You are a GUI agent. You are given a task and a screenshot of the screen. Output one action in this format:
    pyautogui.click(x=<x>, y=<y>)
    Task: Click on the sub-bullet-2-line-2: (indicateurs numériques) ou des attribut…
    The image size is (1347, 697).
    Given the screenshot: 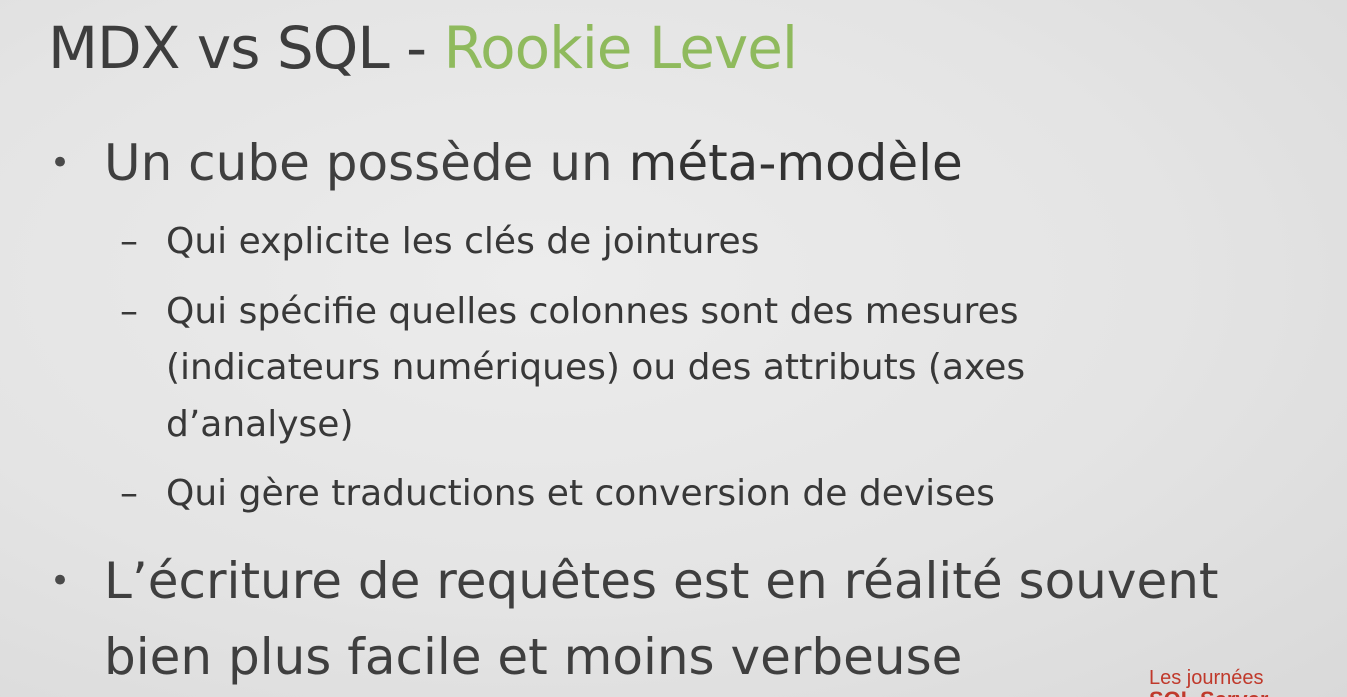 What is the action you would take?
    pyautogui.click(x=596, y=367)
    